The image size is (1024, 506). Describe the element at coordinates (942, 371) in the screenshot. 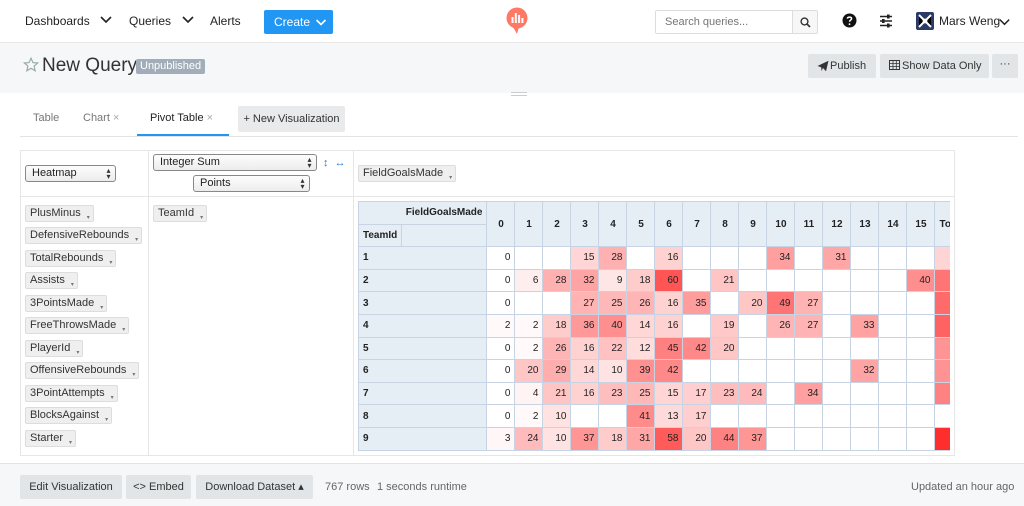

I see `row-total-cell: 186` at that location.